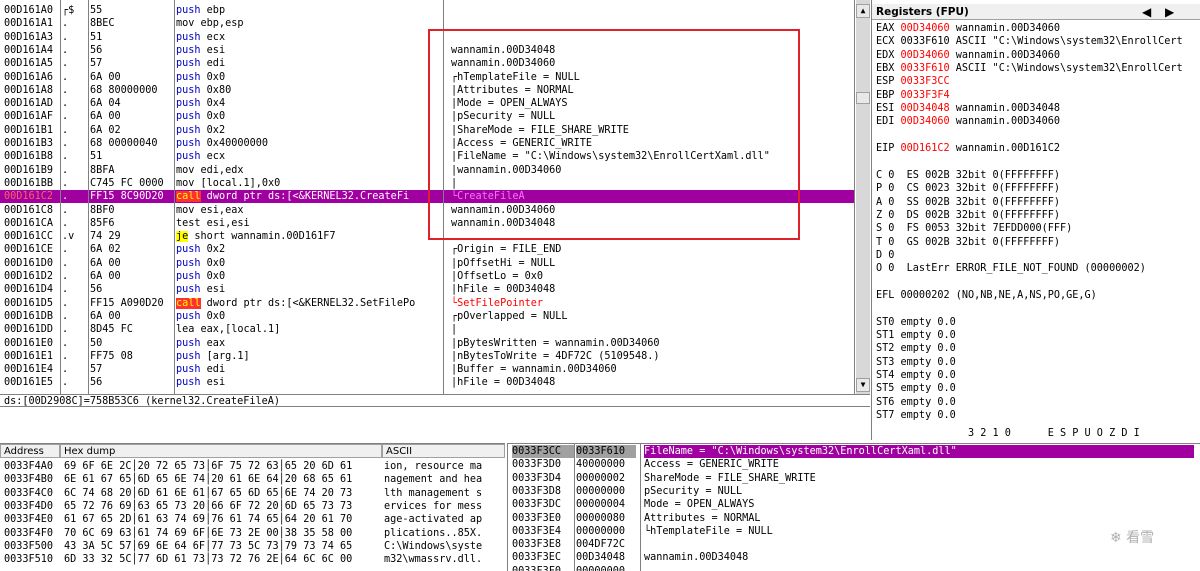 The width and height of the screenshot is (1200, 571). What do you see at coordinates (863, 197) in the screenshot?
I see `disassembly-scrollbar: ▲ ▼` at bounding box center [863, 197].